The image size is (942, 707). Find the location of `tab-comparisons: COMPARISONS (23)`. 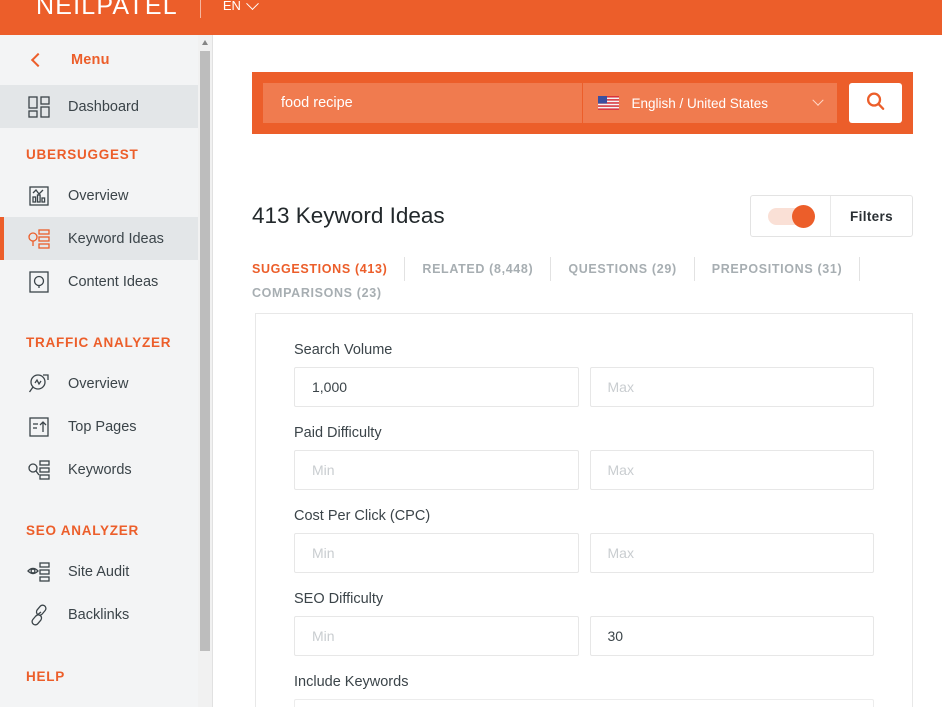

tab-comparisons: COMPARISONS (23) is located at coordinates (325, 293).